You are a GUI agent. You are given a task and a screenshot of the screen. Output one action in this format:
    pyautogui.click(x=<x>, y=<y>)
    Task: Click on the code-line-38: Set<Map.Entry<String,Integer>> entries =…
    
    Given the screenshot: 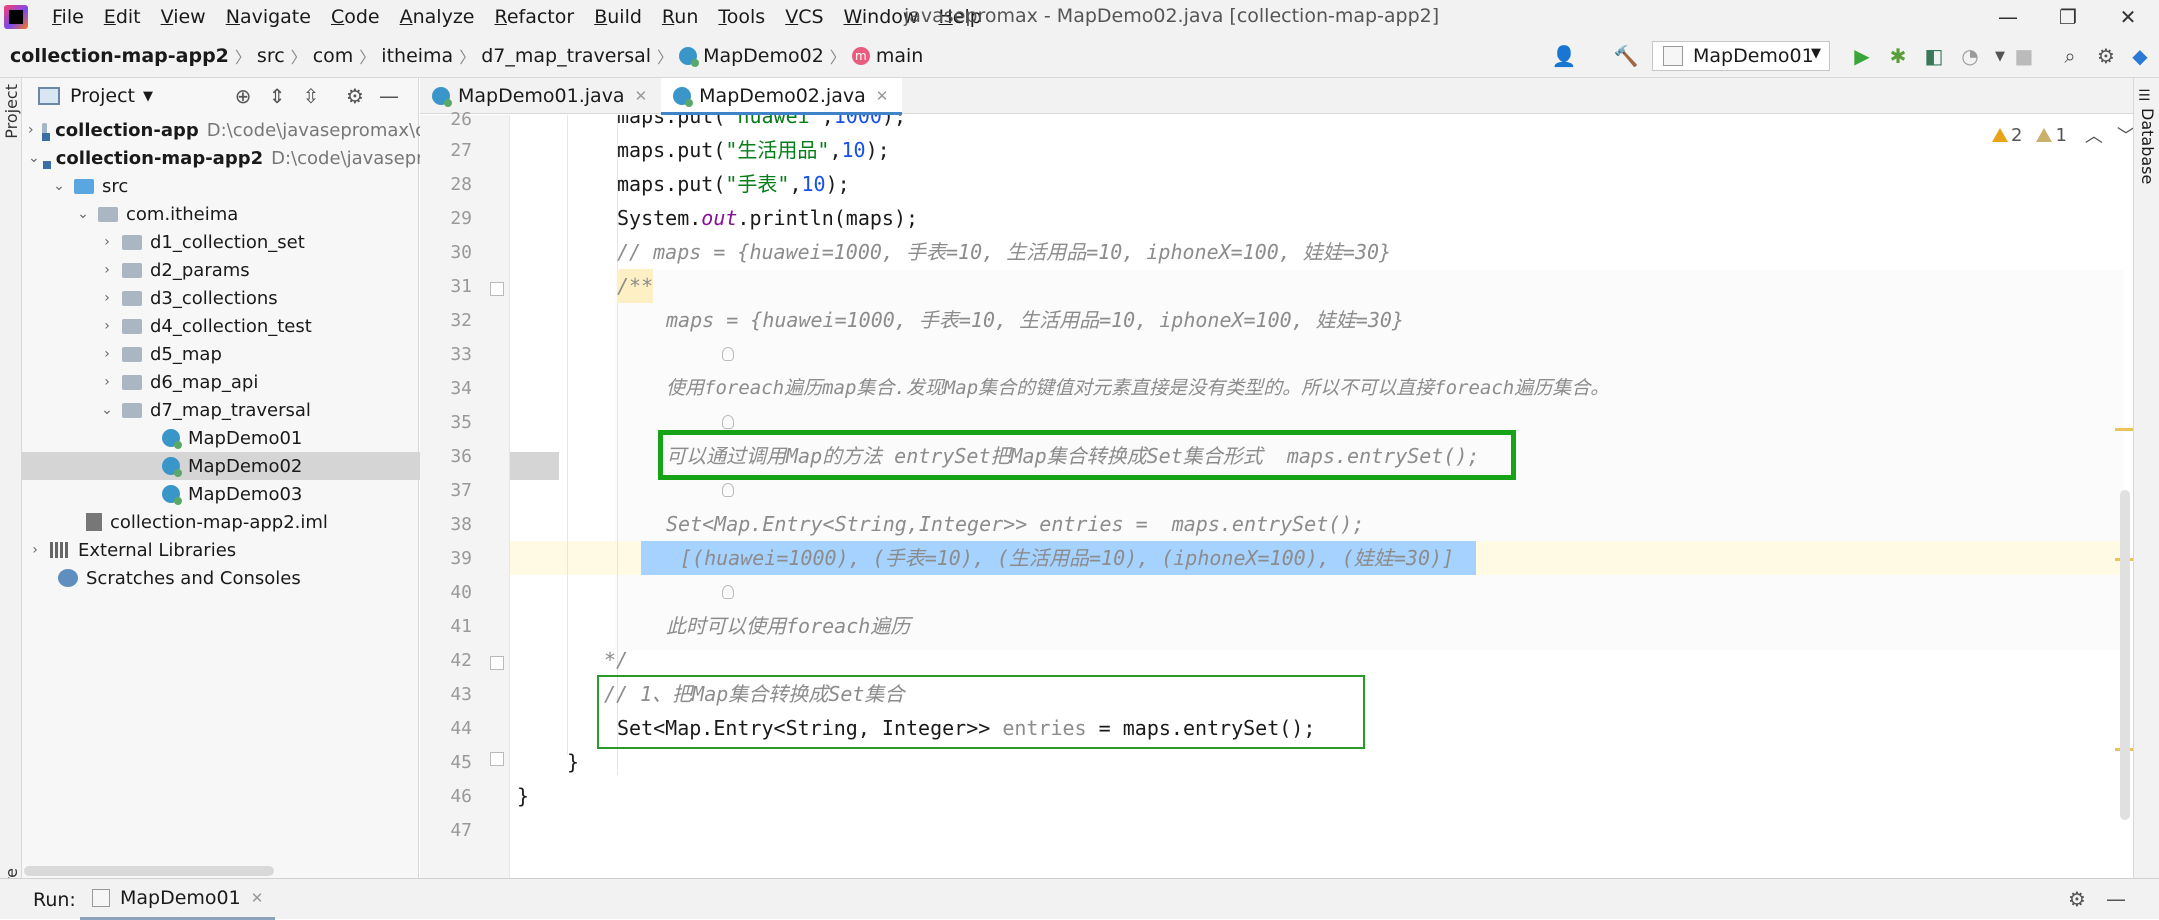 What is the action you would take?
    pyautogui.click(x=1015, y=524)
    